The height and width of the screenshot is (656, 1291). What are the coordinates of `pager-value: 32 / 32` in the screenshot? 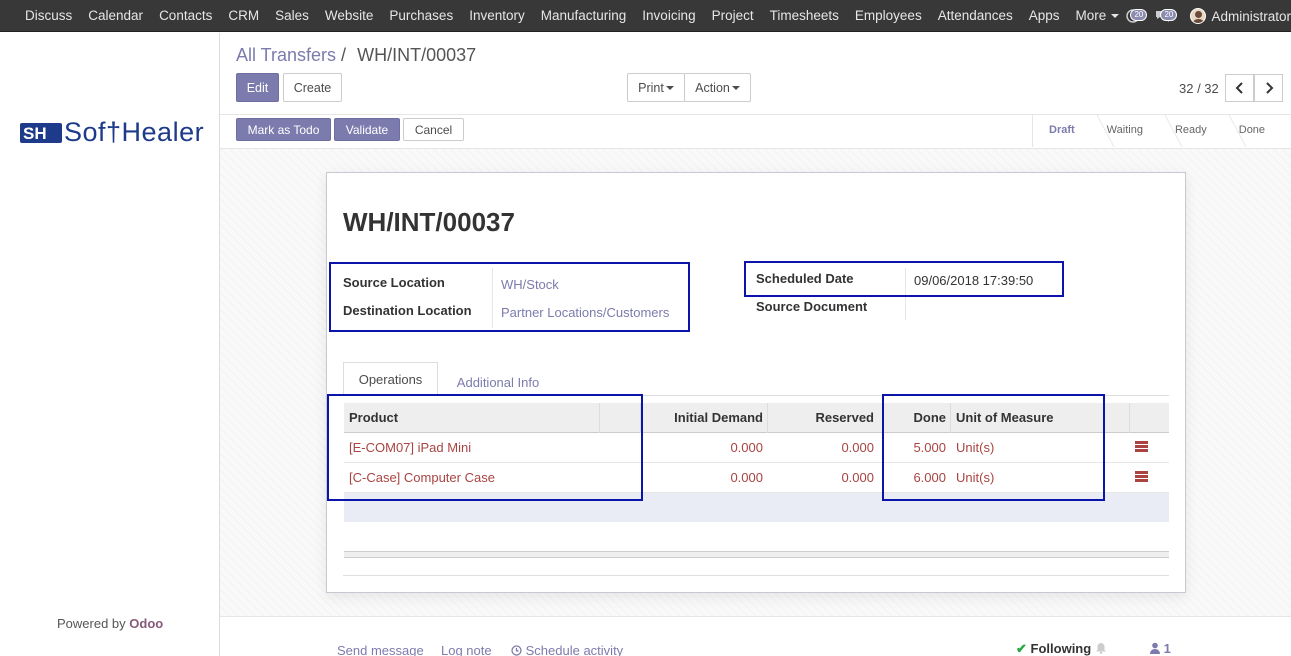 It's located at (1199, 88).